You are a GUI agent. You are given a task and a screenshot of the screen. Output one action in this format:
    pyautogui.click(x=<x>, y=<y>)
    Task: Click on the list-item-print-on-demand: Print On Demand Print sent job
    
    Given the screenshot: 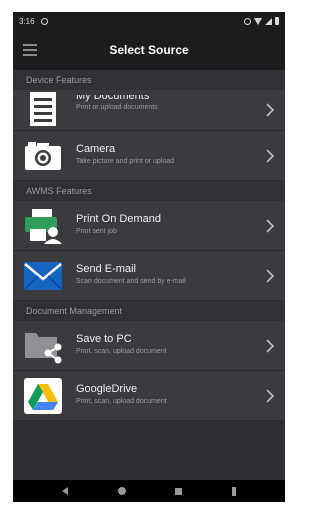 What is the action you would take?
    pyautogui.click(x=149, y=226)
    